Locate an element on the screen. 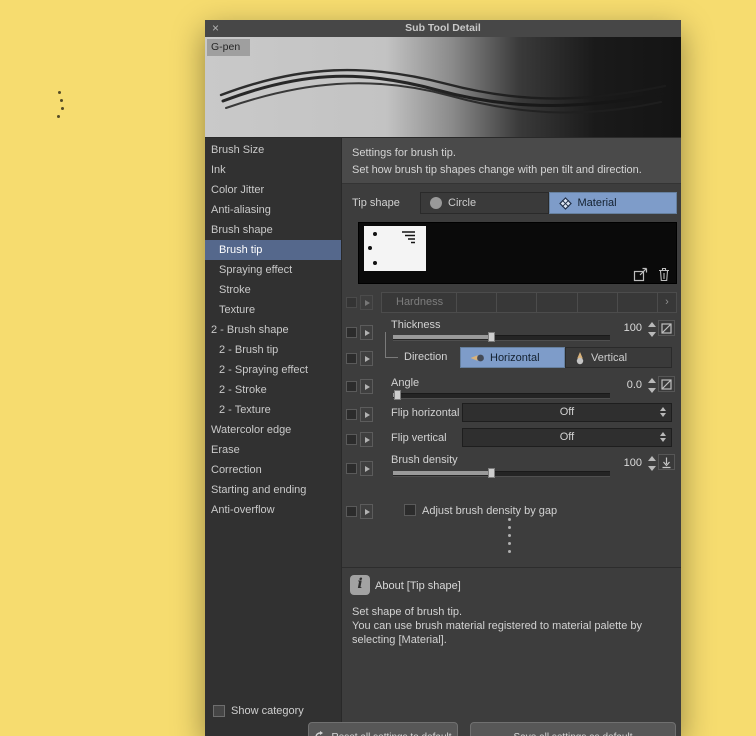 Image resolution: width=756 pixels, height=736 pixels. trash-icon is located at coordinates (664, 274).